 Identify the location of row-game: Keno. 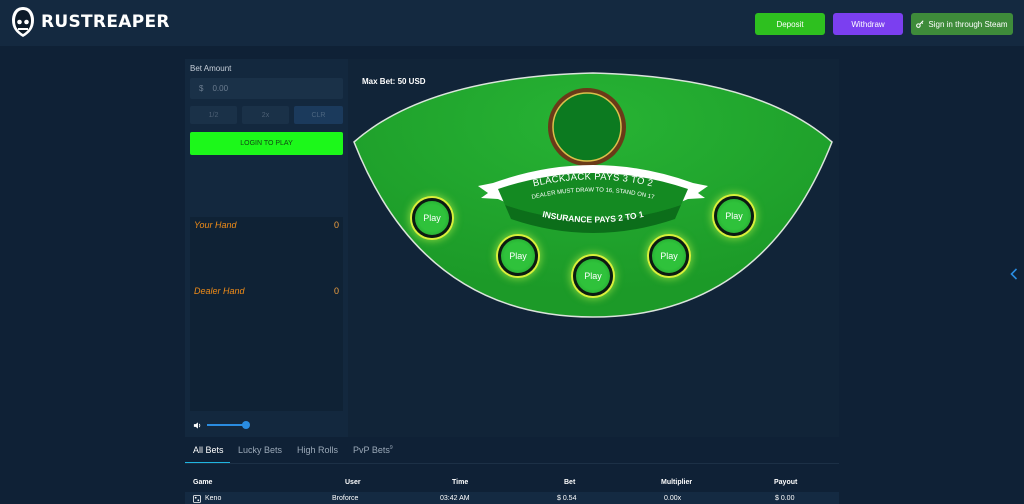
(213, 498).